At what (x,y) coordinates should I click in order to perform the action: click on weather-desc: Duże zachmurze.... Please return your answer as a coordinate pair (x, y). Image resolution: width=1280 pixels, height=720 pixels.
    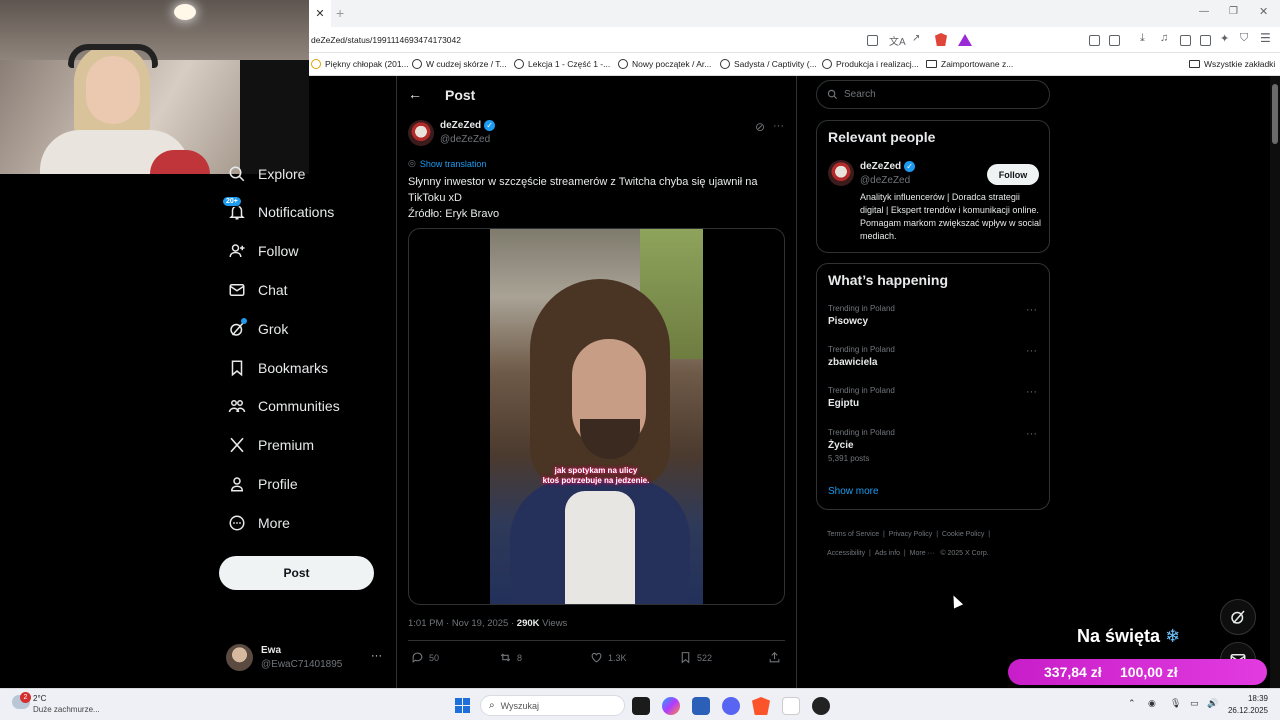
    Looking at the image, I should click on (66, 709).